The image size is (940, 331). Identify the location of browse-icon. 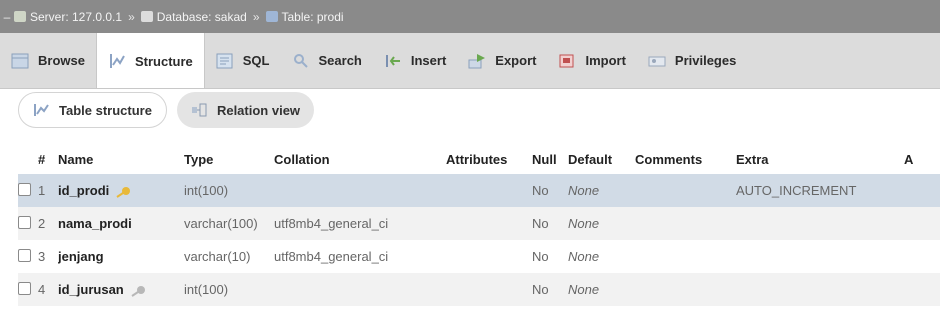
(20, 60).